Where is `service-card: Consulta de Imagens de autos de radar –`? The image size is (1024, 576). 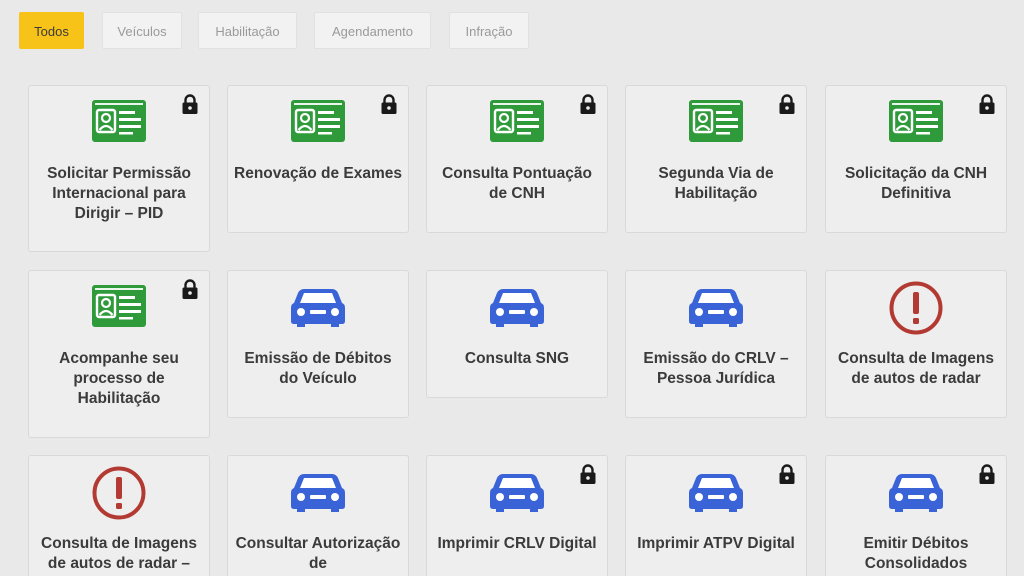 service-card: Consulta de Imagens de autos de radar – is located at coordinates (119, 515).